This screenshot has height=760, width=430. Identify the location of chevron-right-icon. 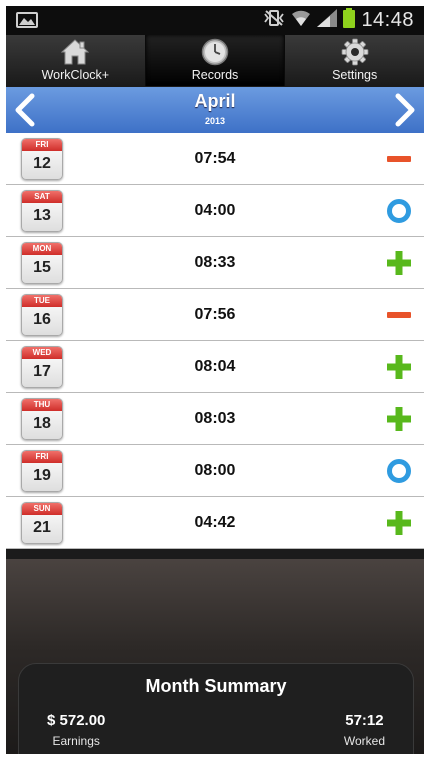
(405, 110).